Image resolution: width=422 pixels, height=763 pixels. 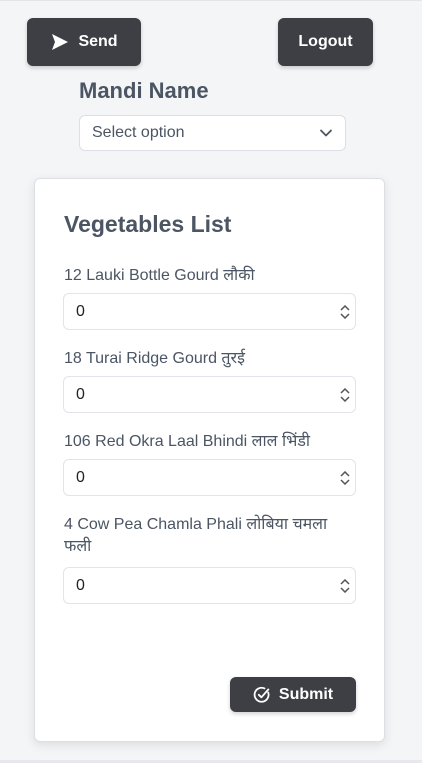 What do you see at coordinates (154, 358) in the screenshot?
I see `vegetable-label: 18 Turai Ridge Gourd तुरई` at bounding box center [154, 358].